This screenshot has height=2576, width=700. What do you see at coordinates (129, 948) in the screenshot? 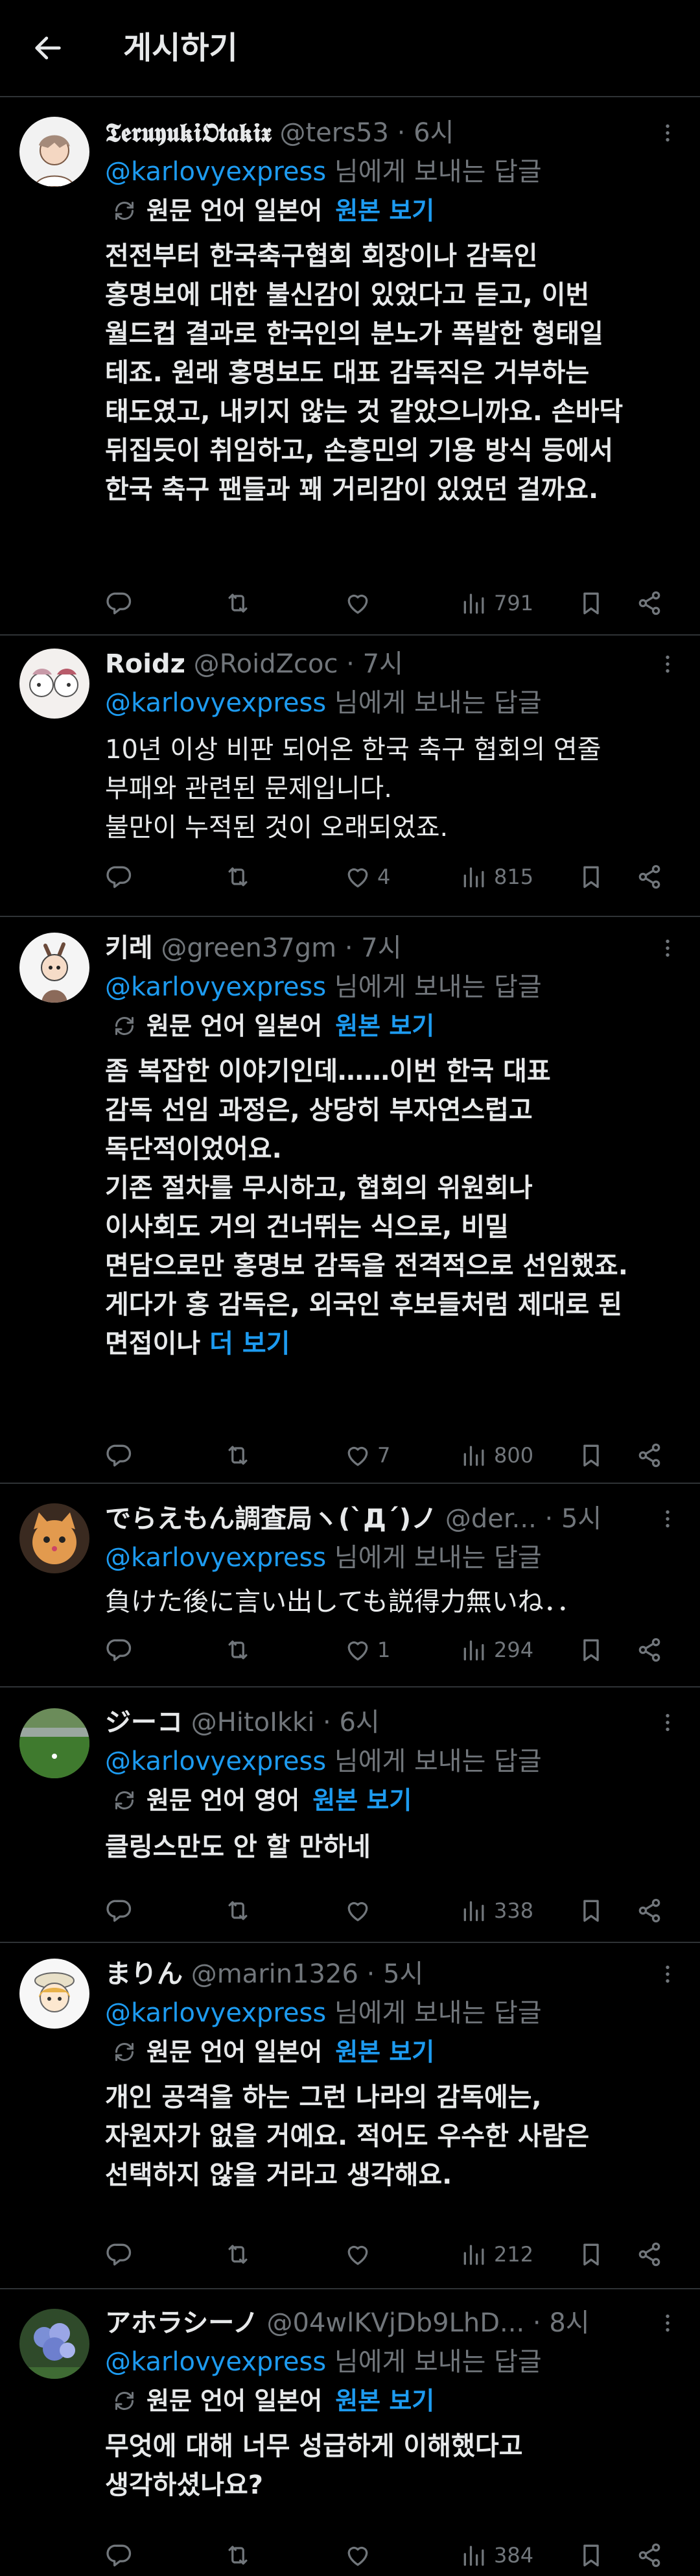
I see `display-name: 키레` at bounding box center [129, 948].